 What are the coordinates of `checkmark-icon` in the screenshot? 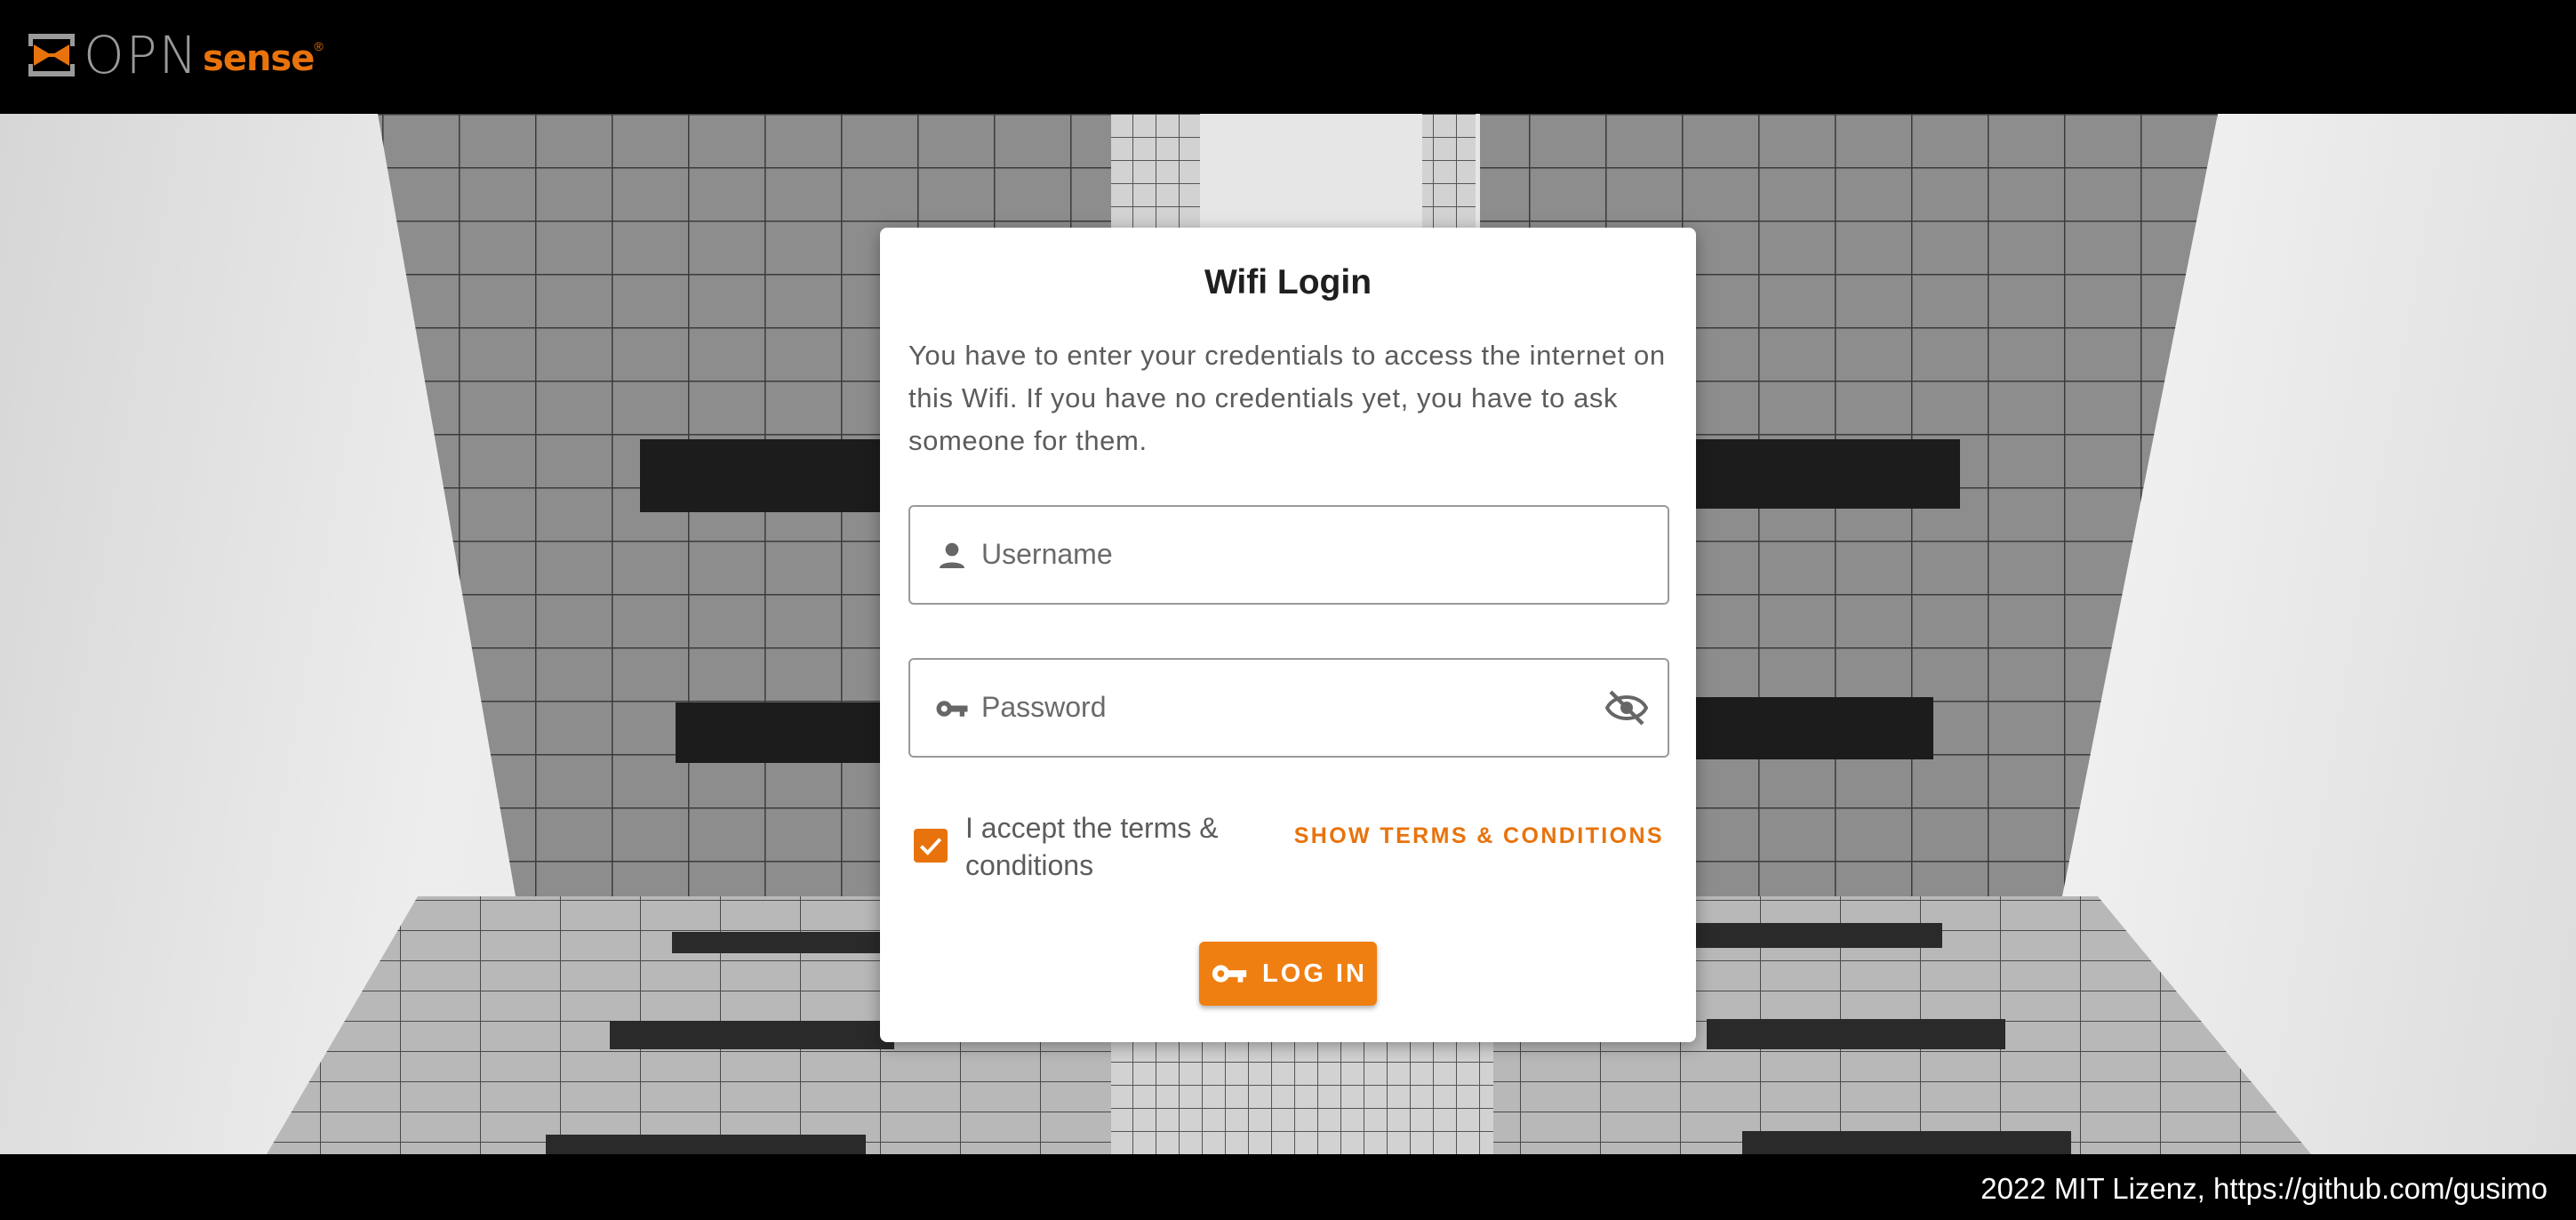 It's located at (930, 846).